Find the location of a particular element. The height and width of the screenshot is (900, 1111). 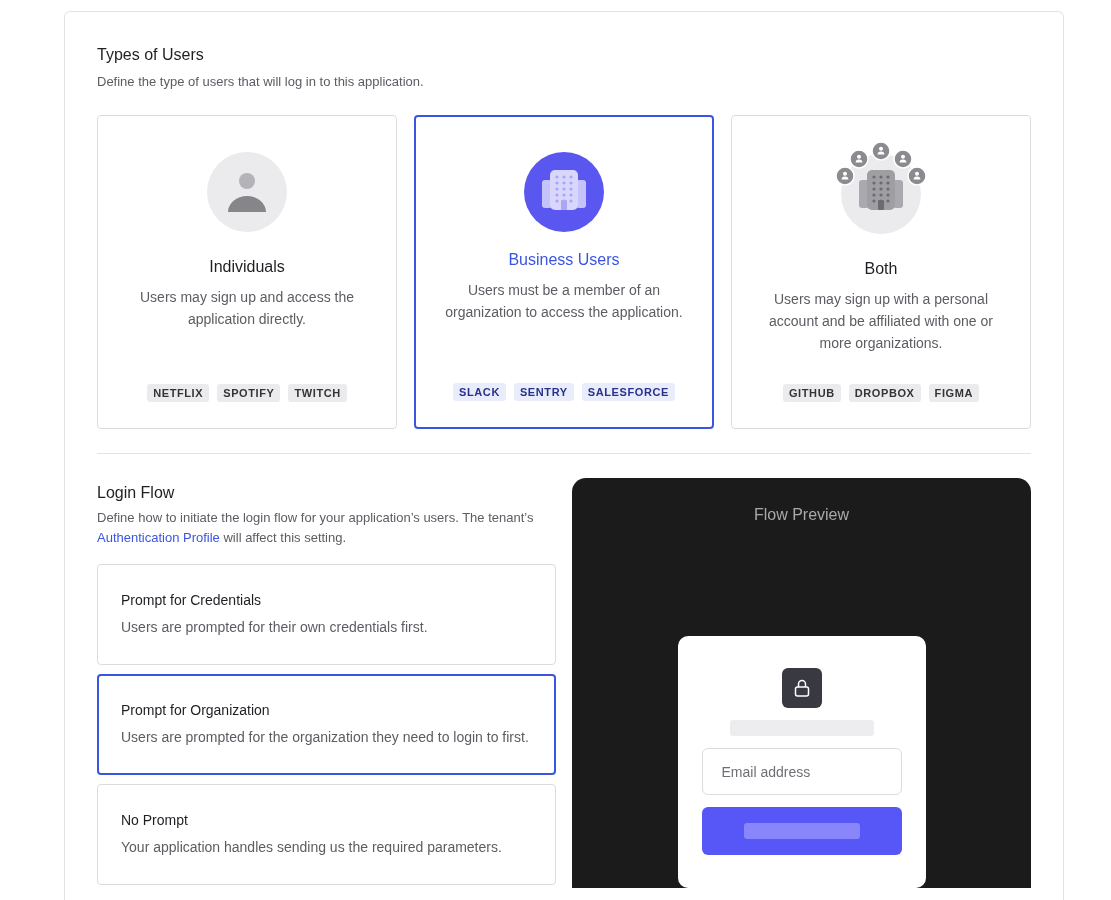

continue-button is located at coordinates (801, 831).